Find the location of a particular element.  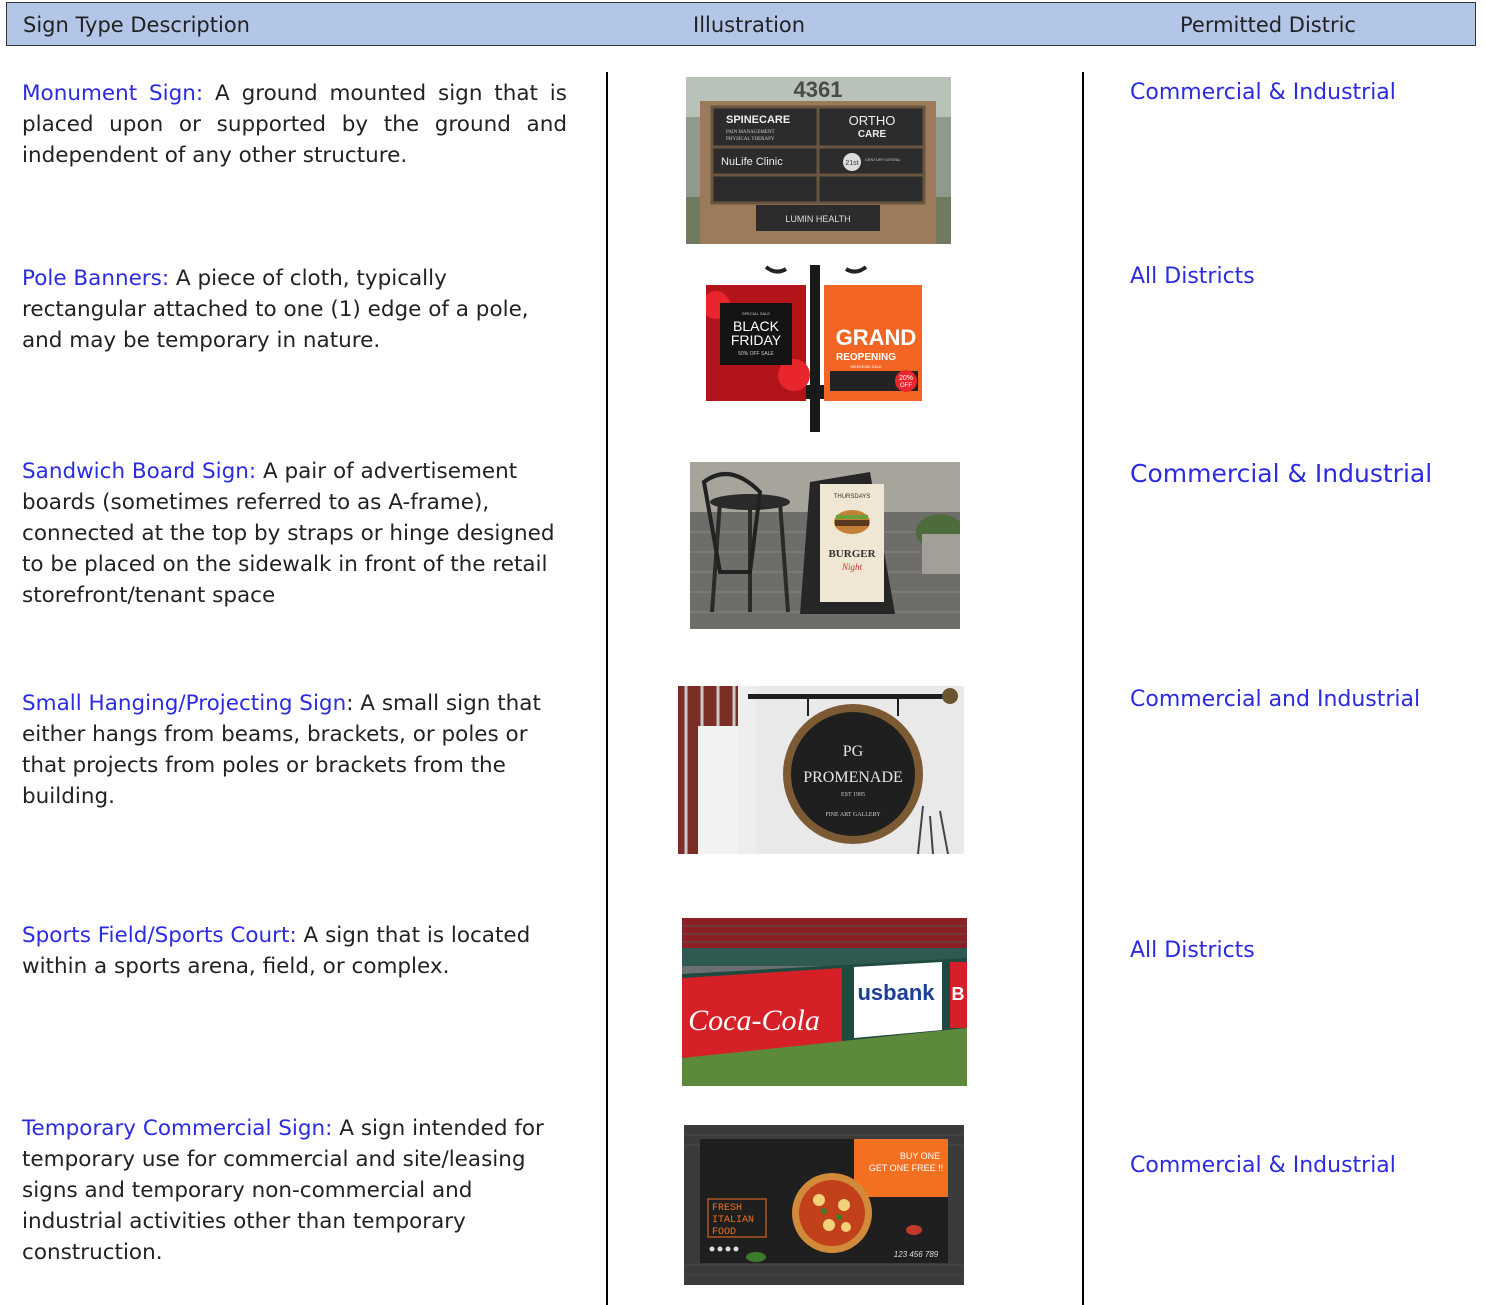

svg-text: CARE is located at coordinates (872, 134).